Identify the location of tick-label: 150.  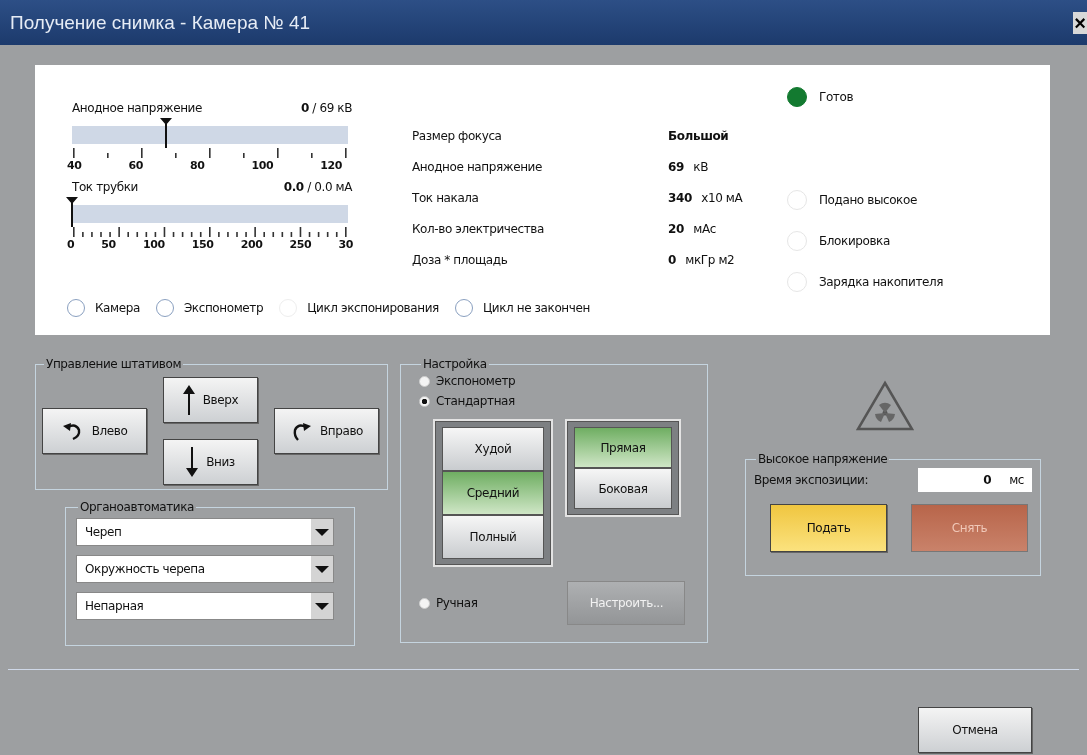
(202, 244).